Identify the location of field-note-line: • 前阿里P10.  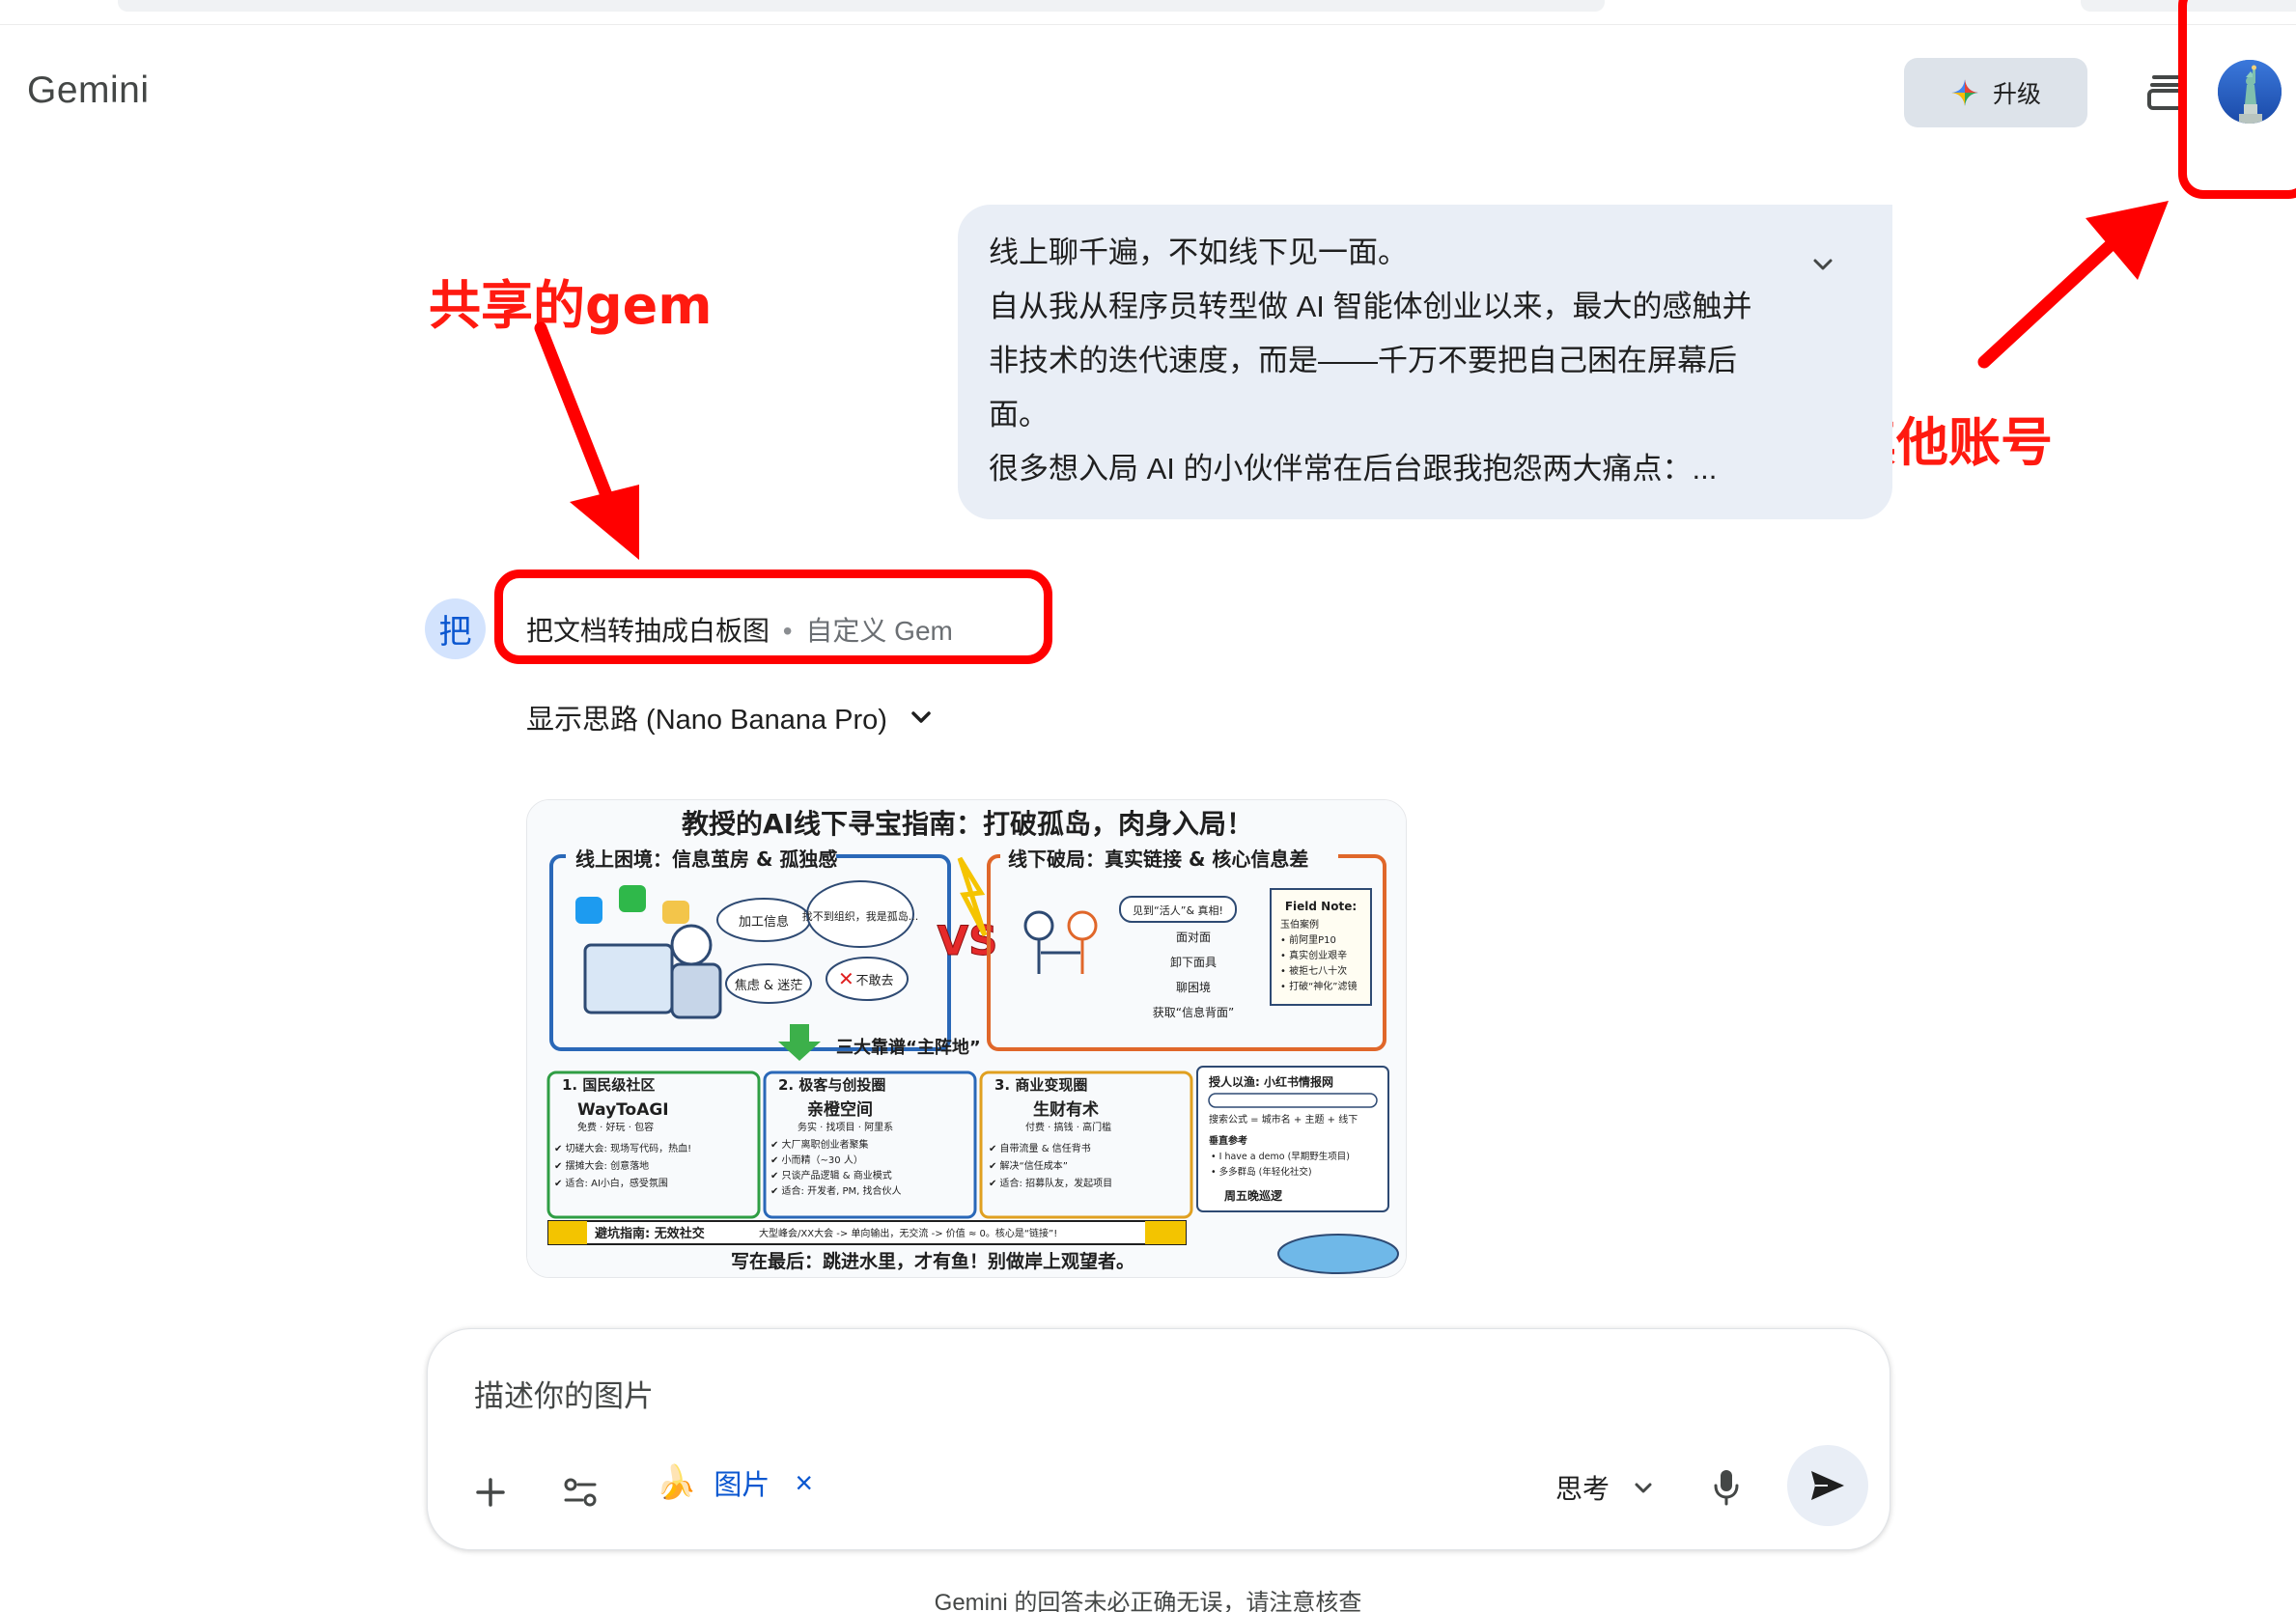
(1308, 939).